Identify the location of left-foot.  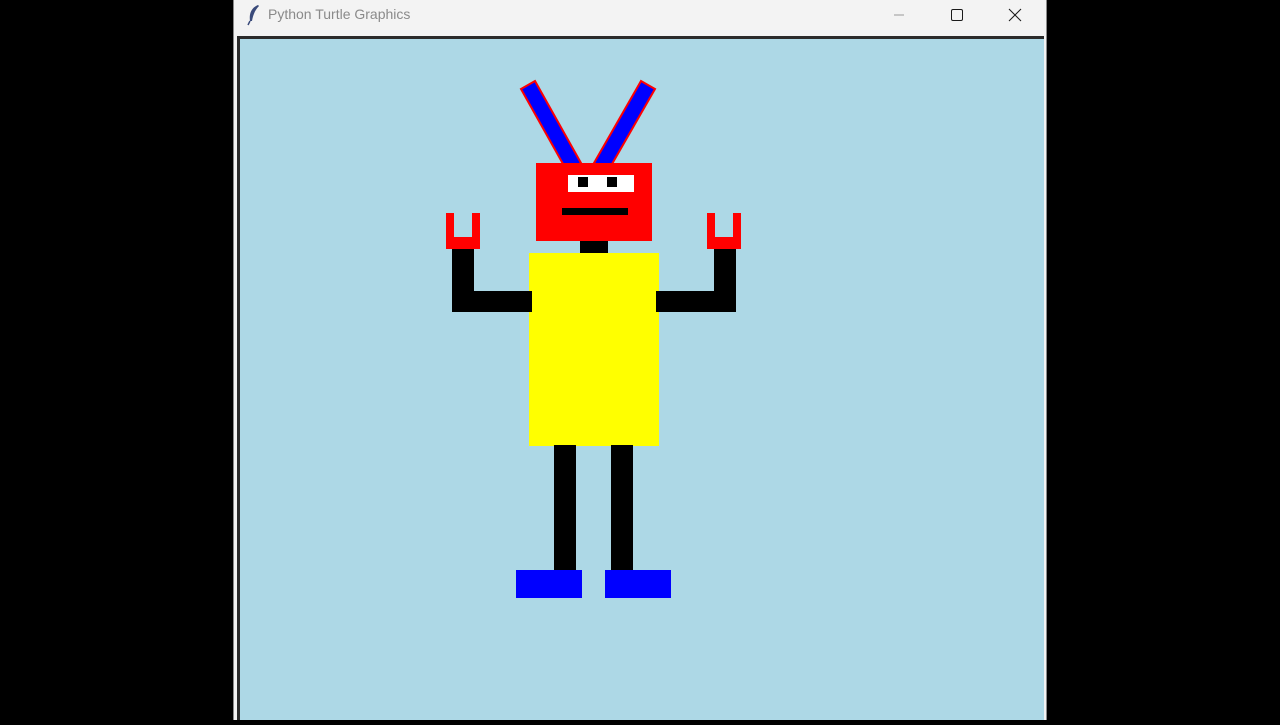
(549, 584).